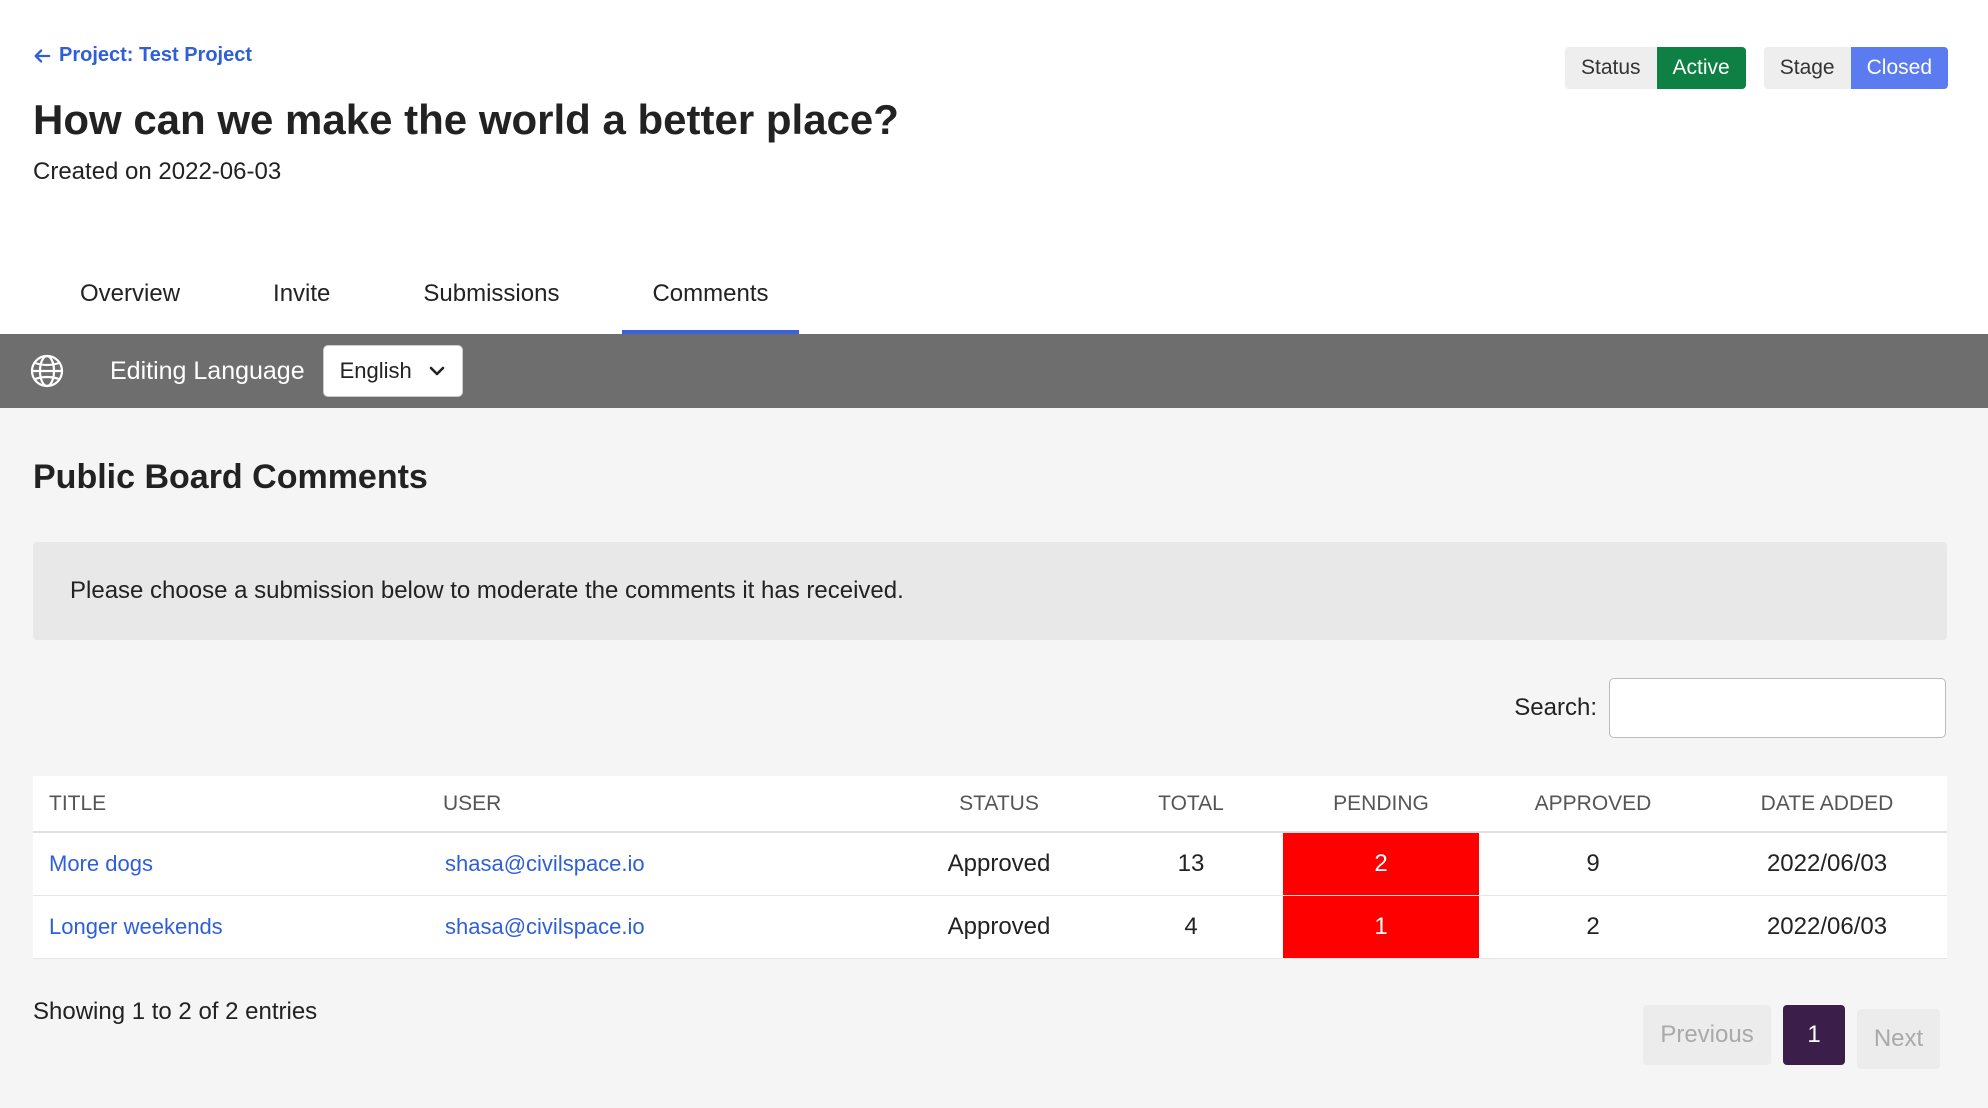  I want to click on column-header-total: TOTAL, so click(1191, 804).